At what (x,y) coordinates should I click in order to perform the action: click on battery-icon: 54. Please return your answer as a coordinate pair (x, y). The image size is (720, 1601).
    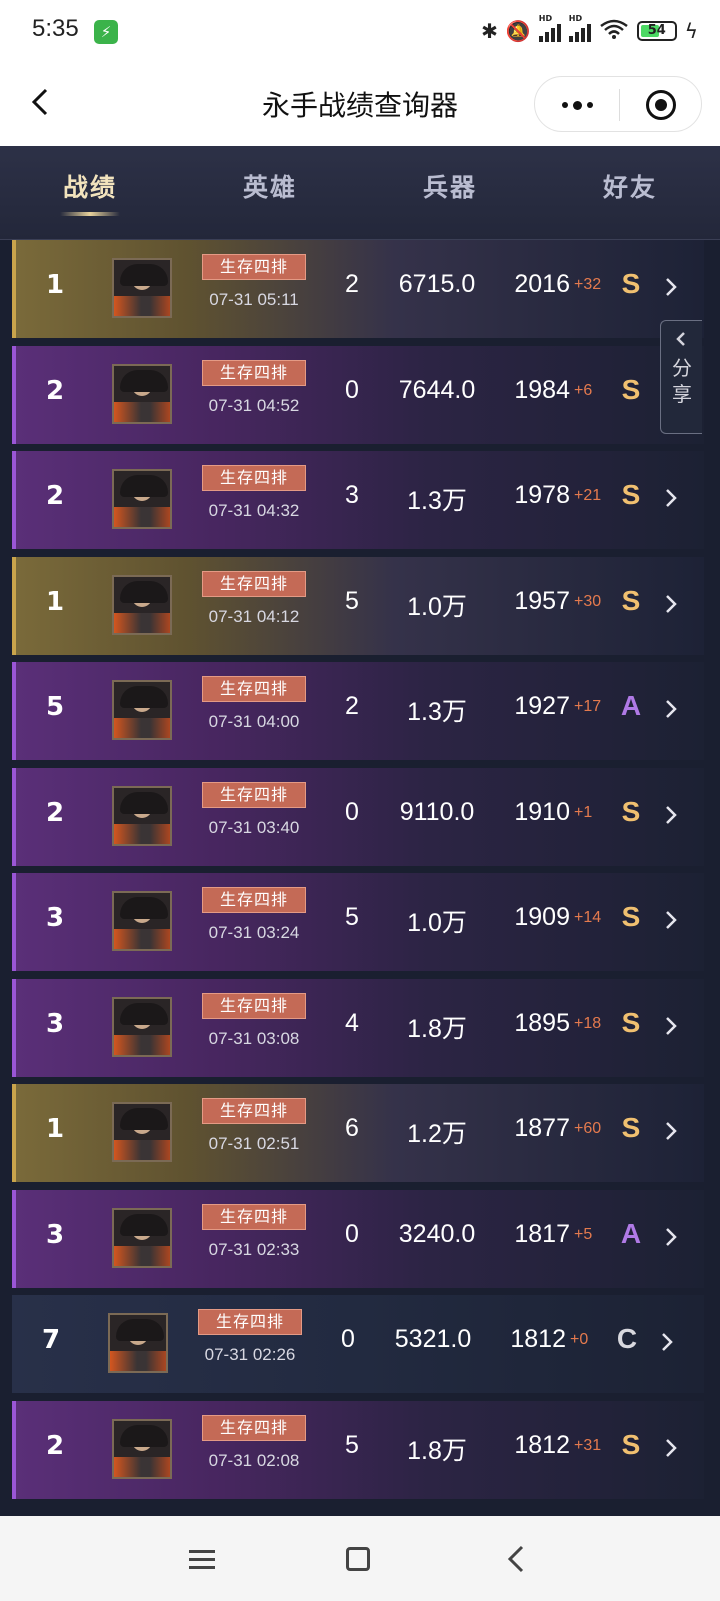
    Looking at the image, I should click on (656, 31).